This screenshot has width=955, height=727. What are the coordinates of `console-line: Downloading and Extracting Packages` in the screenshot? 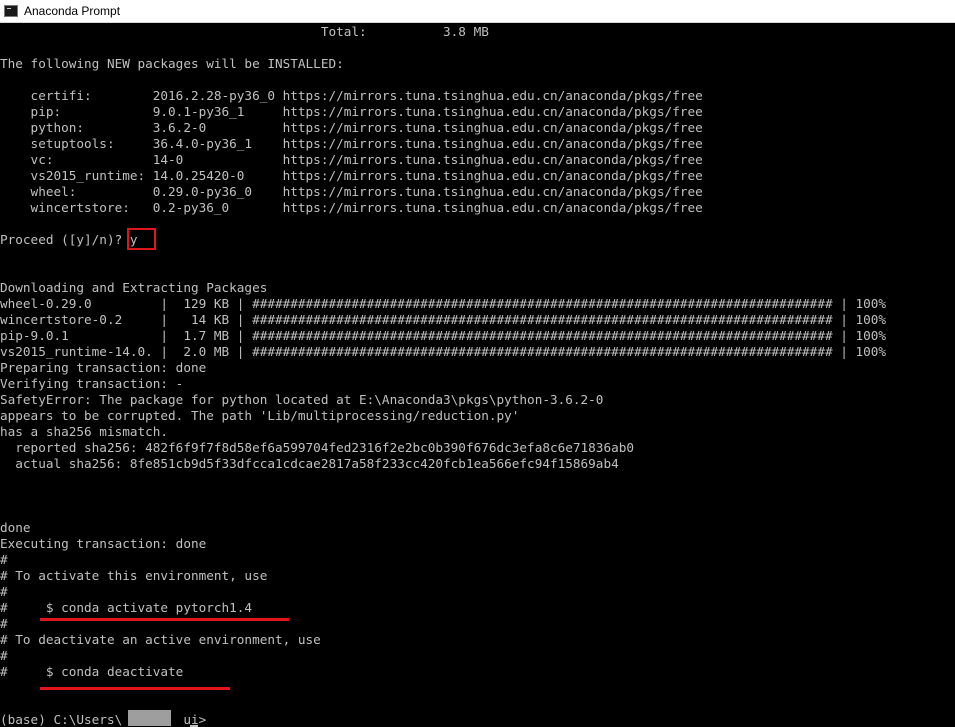 It's located at (134, 287).